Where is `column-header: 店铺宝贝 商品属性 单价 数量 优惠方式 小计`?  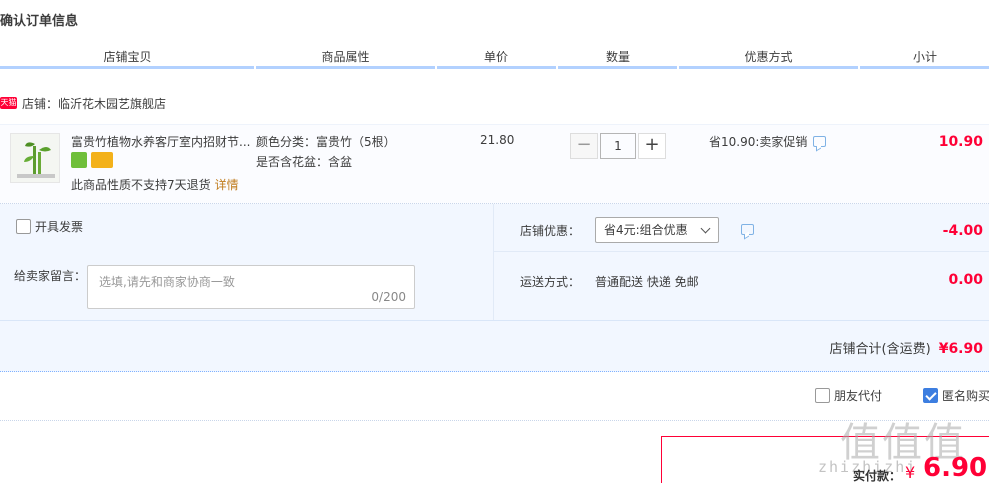
column-header: 店铺宝贝 商品属性 单价 数量 优惠方式 小计 is located at coordinates (494, 58).